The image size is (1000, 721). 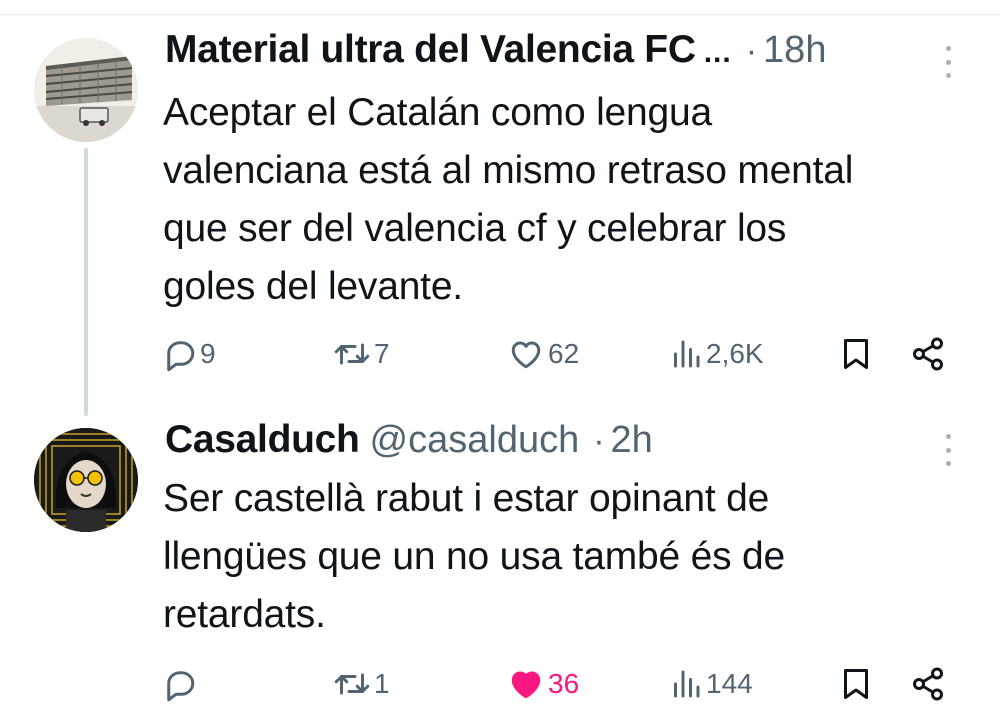 I want to click on timestamp: 18h, so click(x=794, y=50).